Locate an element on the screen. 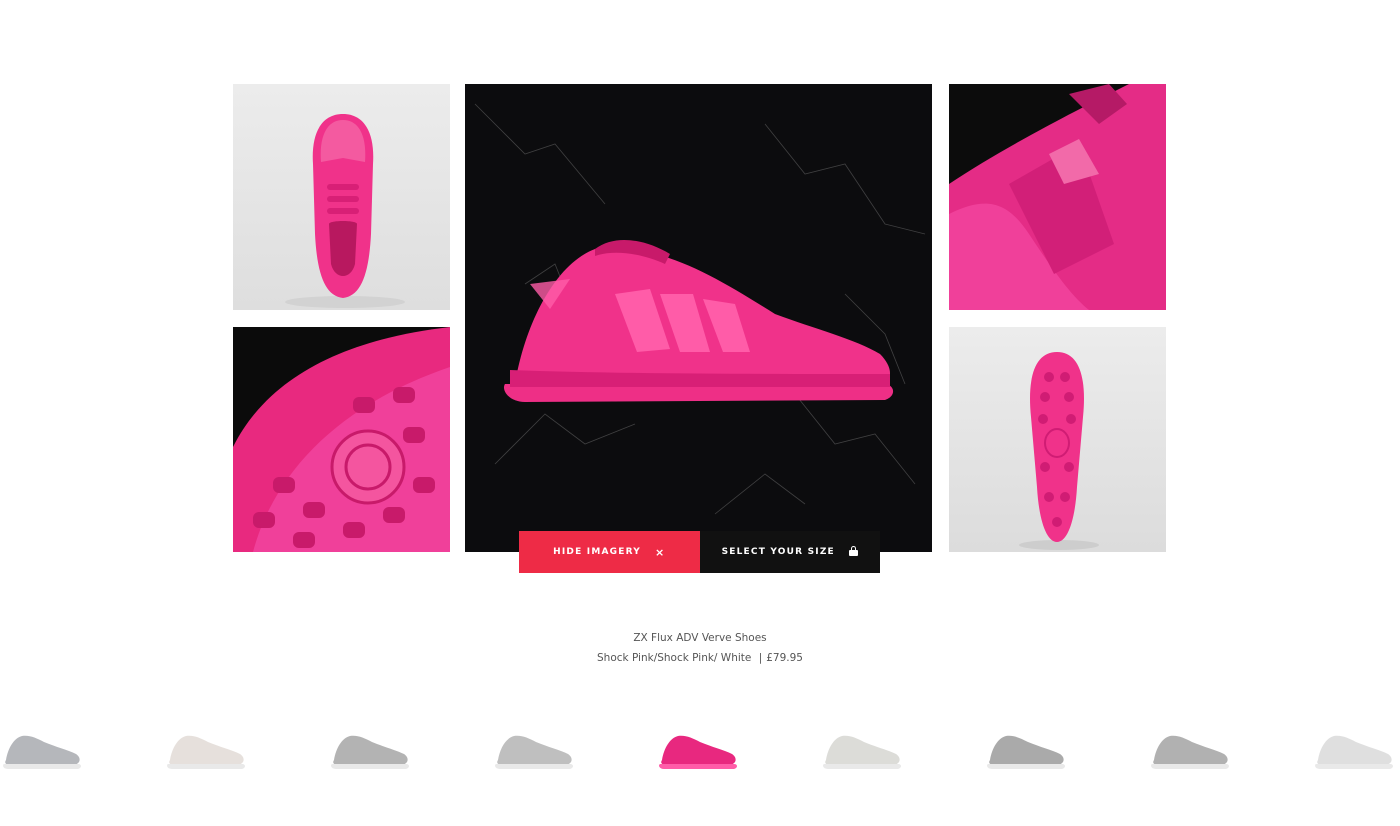  heel-detail-image is located at coordinates (1057, 197).